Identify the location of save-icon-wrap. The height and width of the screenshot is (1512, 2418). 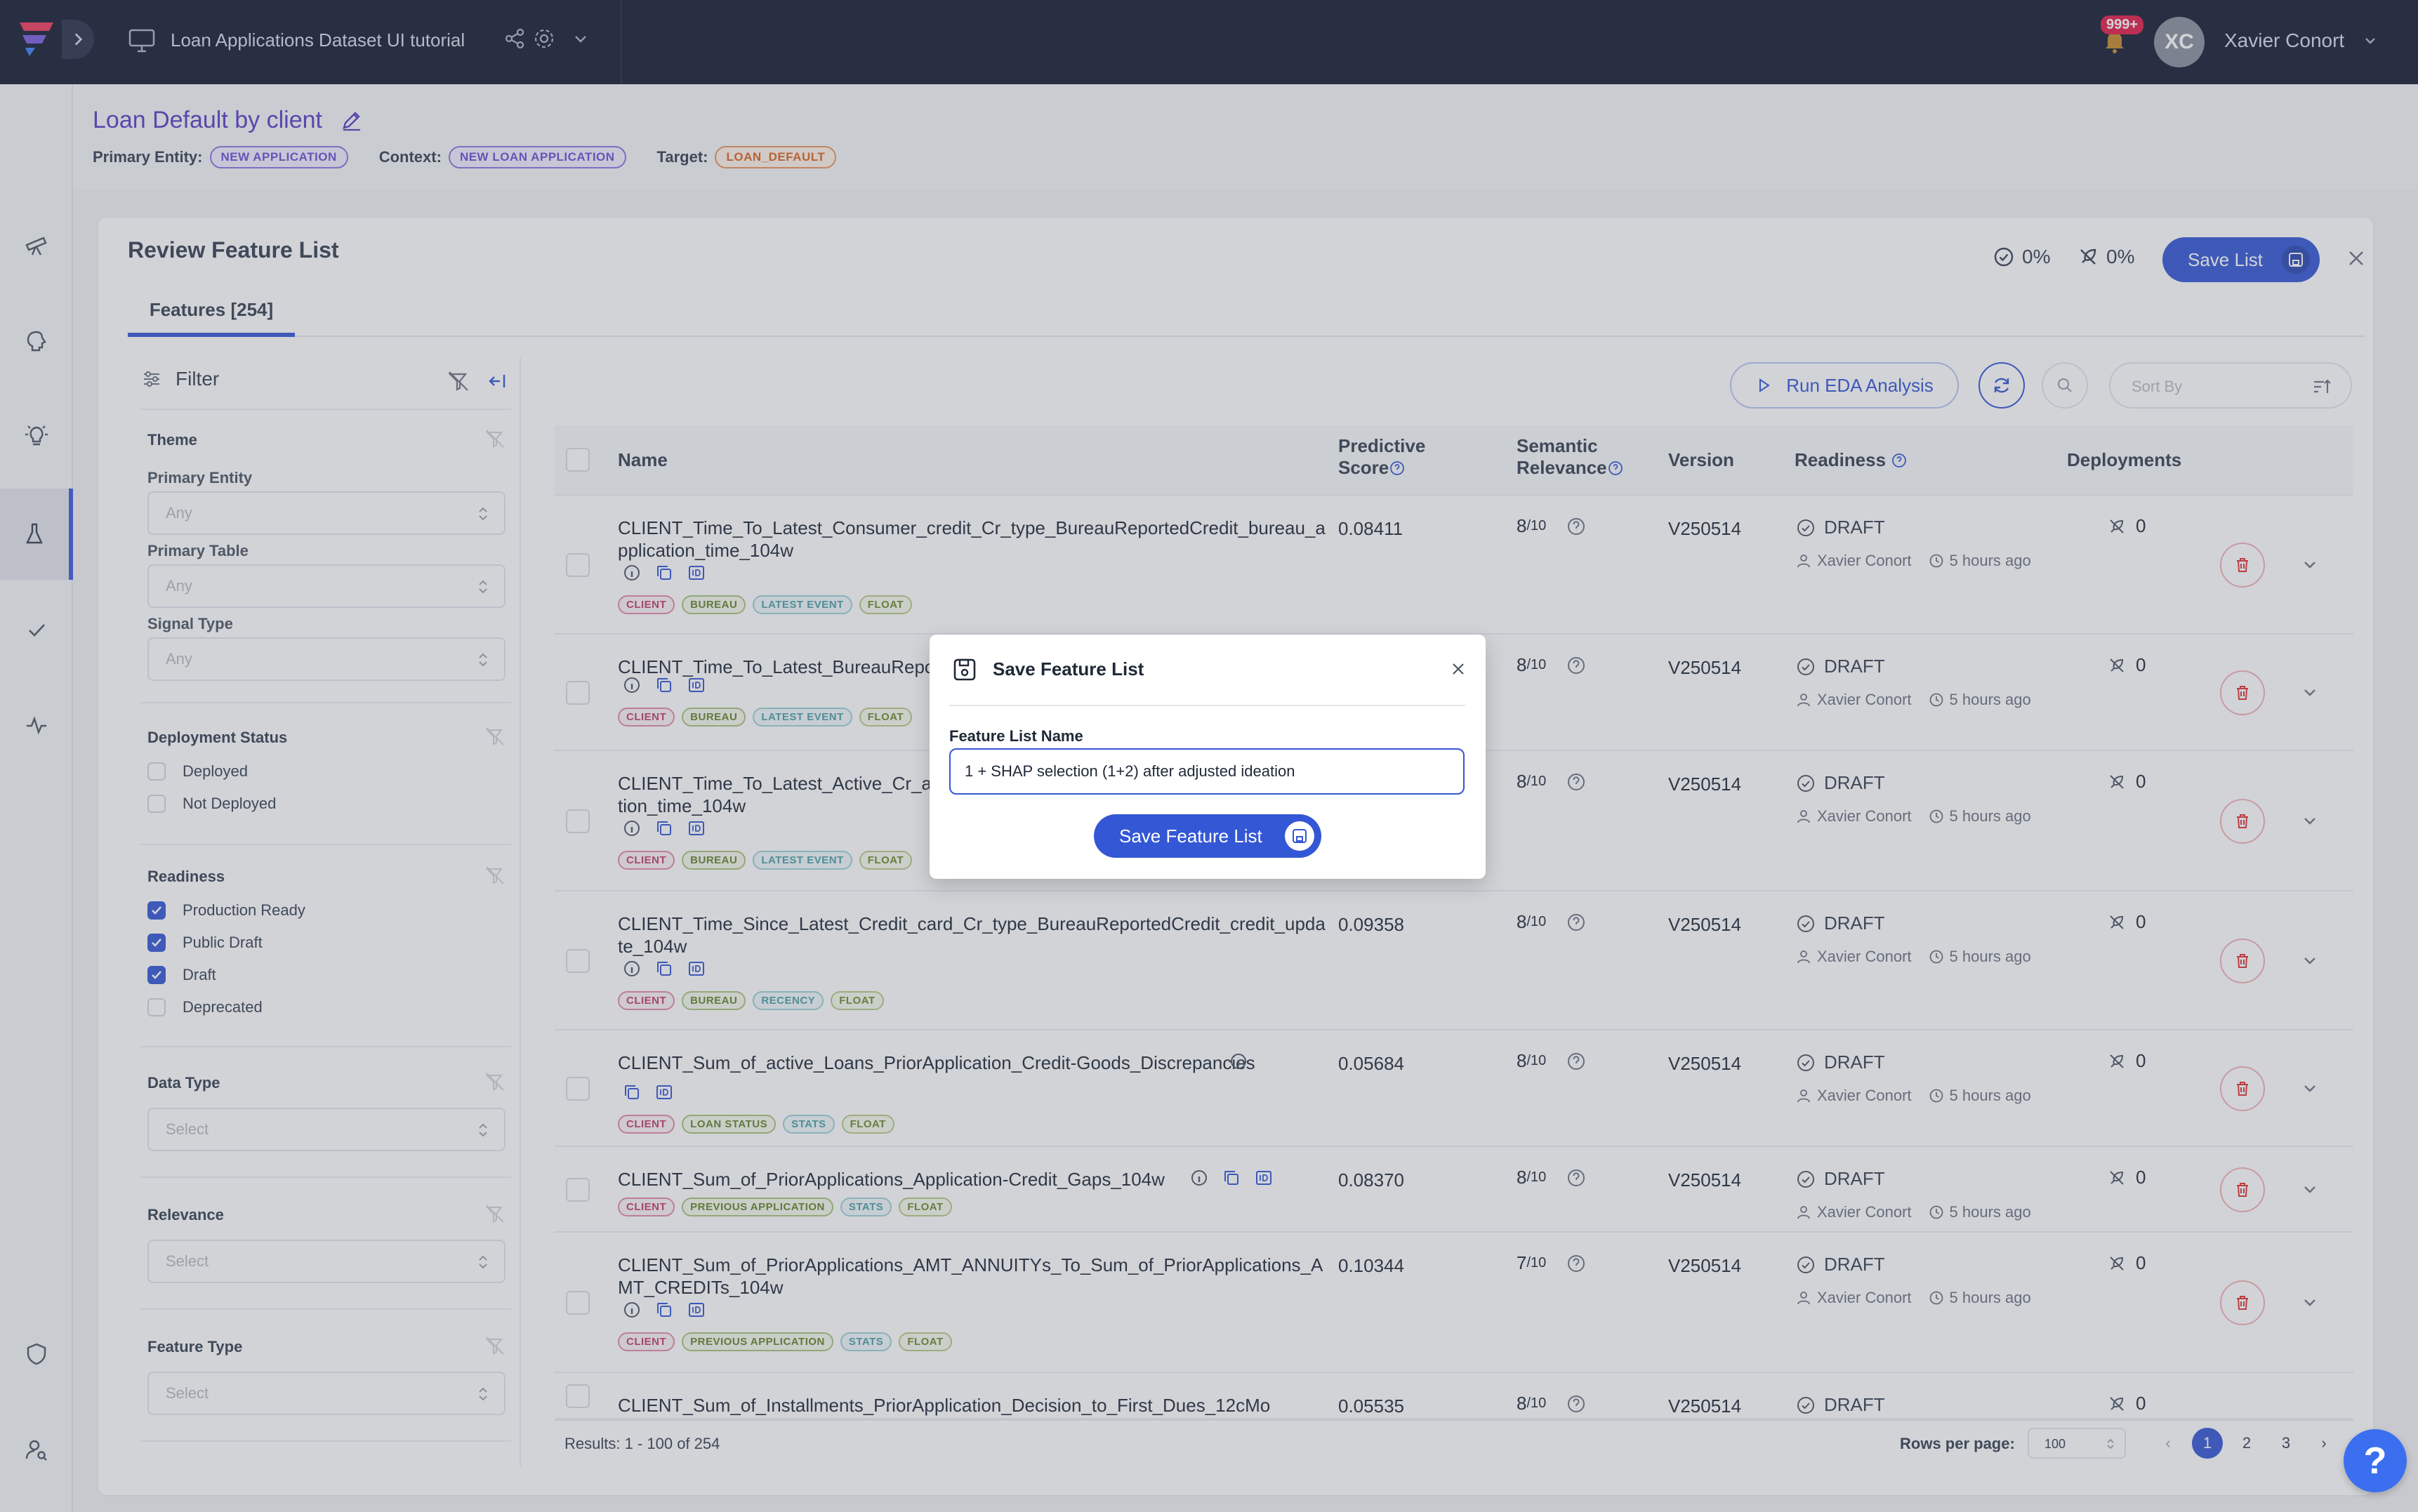
(1299, 836).